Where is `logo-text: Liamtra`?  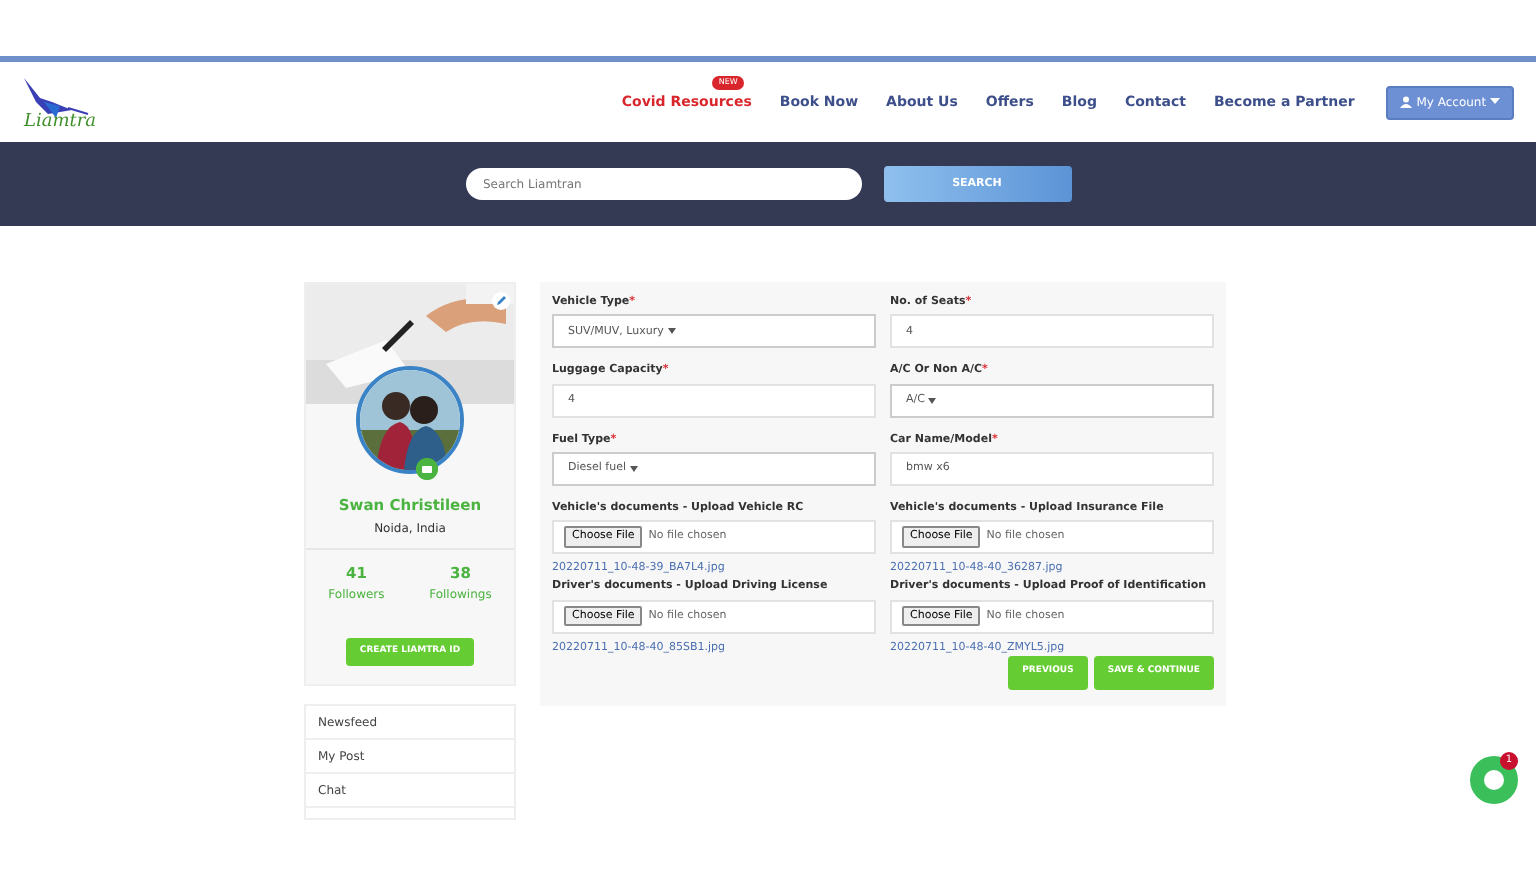
logo-text: Liamtra is located at coordinates (61, 122).